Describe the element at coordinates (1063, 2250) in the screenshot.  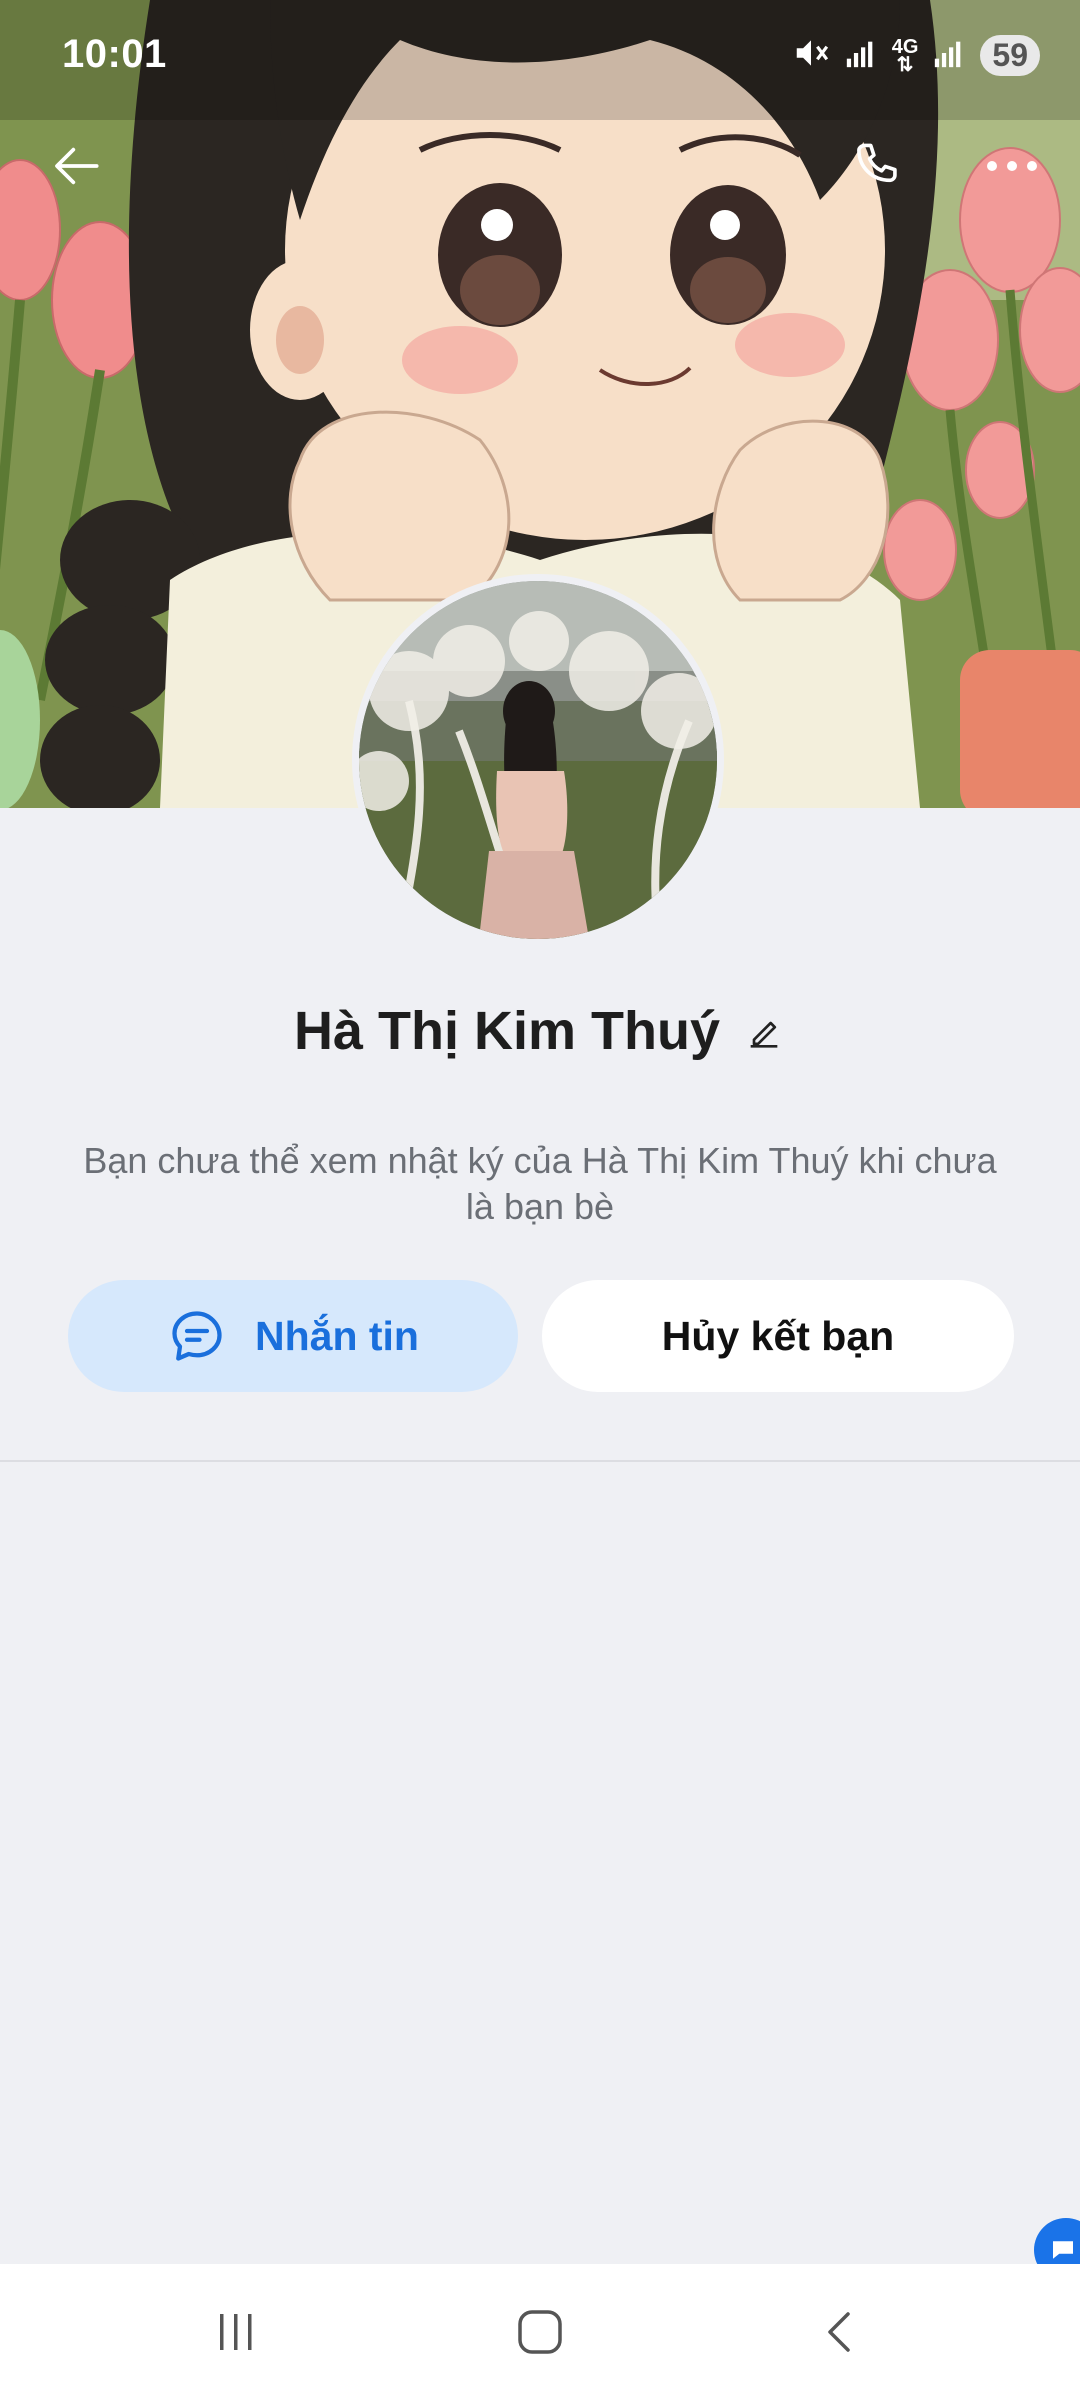
I see `chat-head-icon` at that location.